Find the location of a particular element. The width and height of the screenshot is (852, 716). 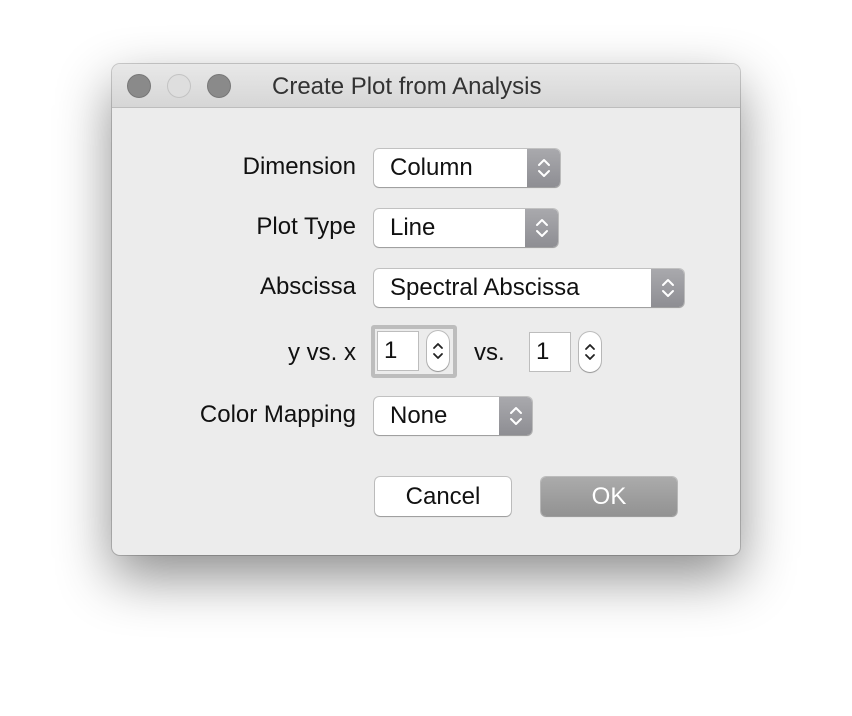

dimension-label: Dimension is located at coordinates (299, 166).